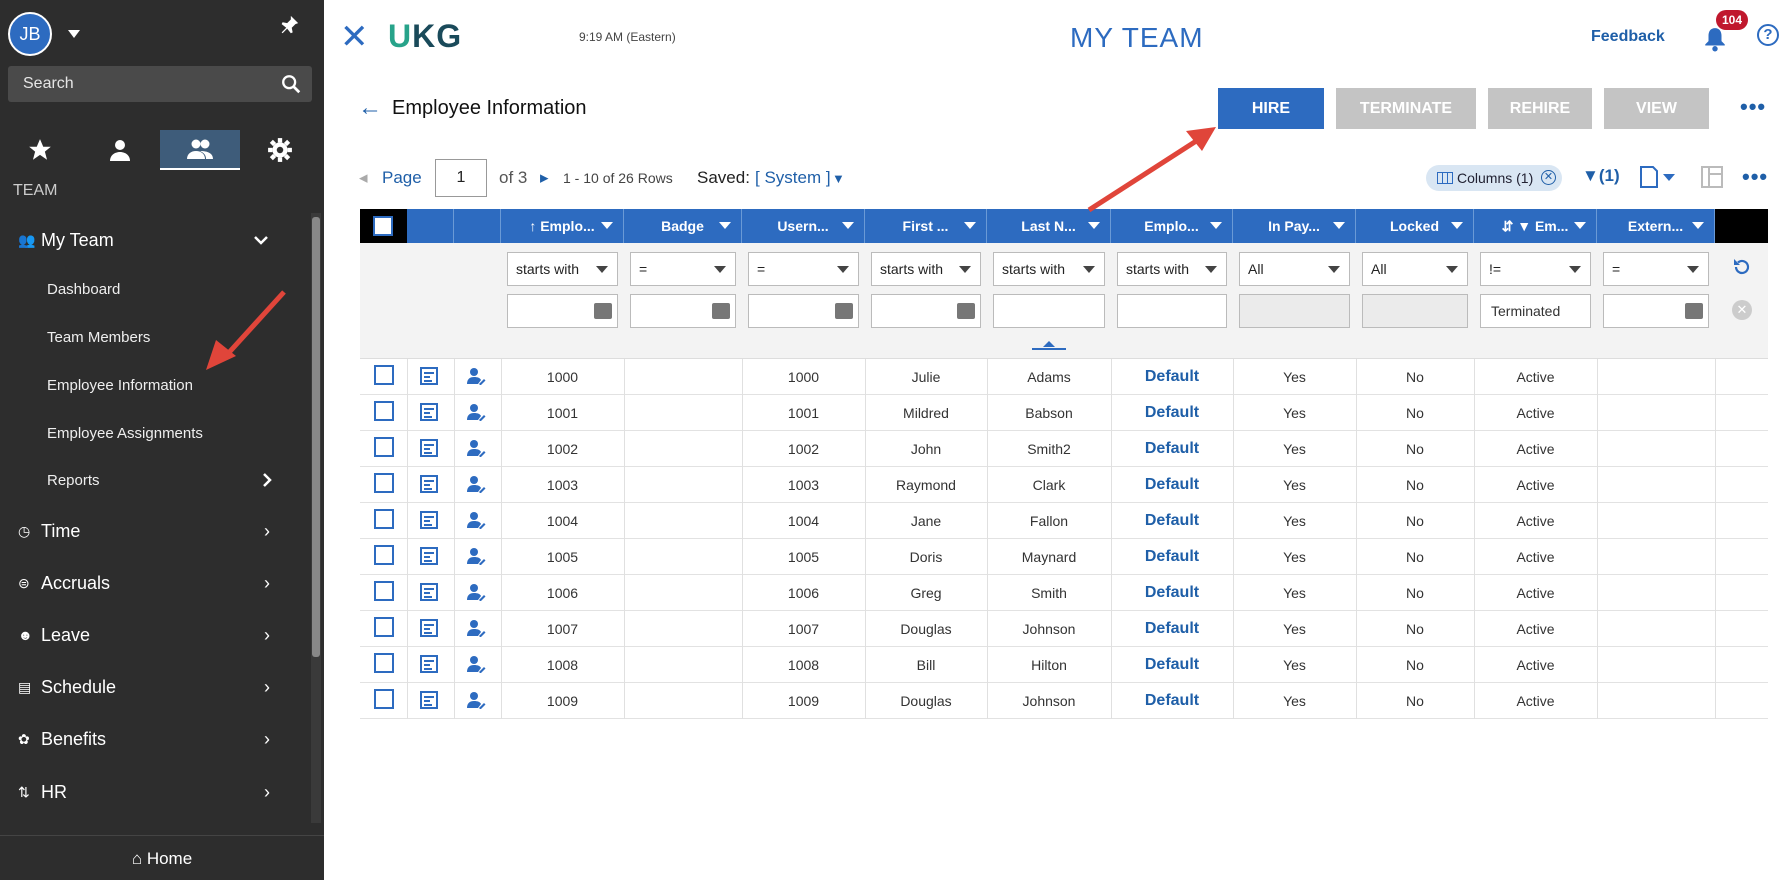 This screenshot has width=1792, height=881. What do you see at coordinates (1415, 226) in the screenshot?
I see `header-locked: Locked` at bounding box center [1415, 226].